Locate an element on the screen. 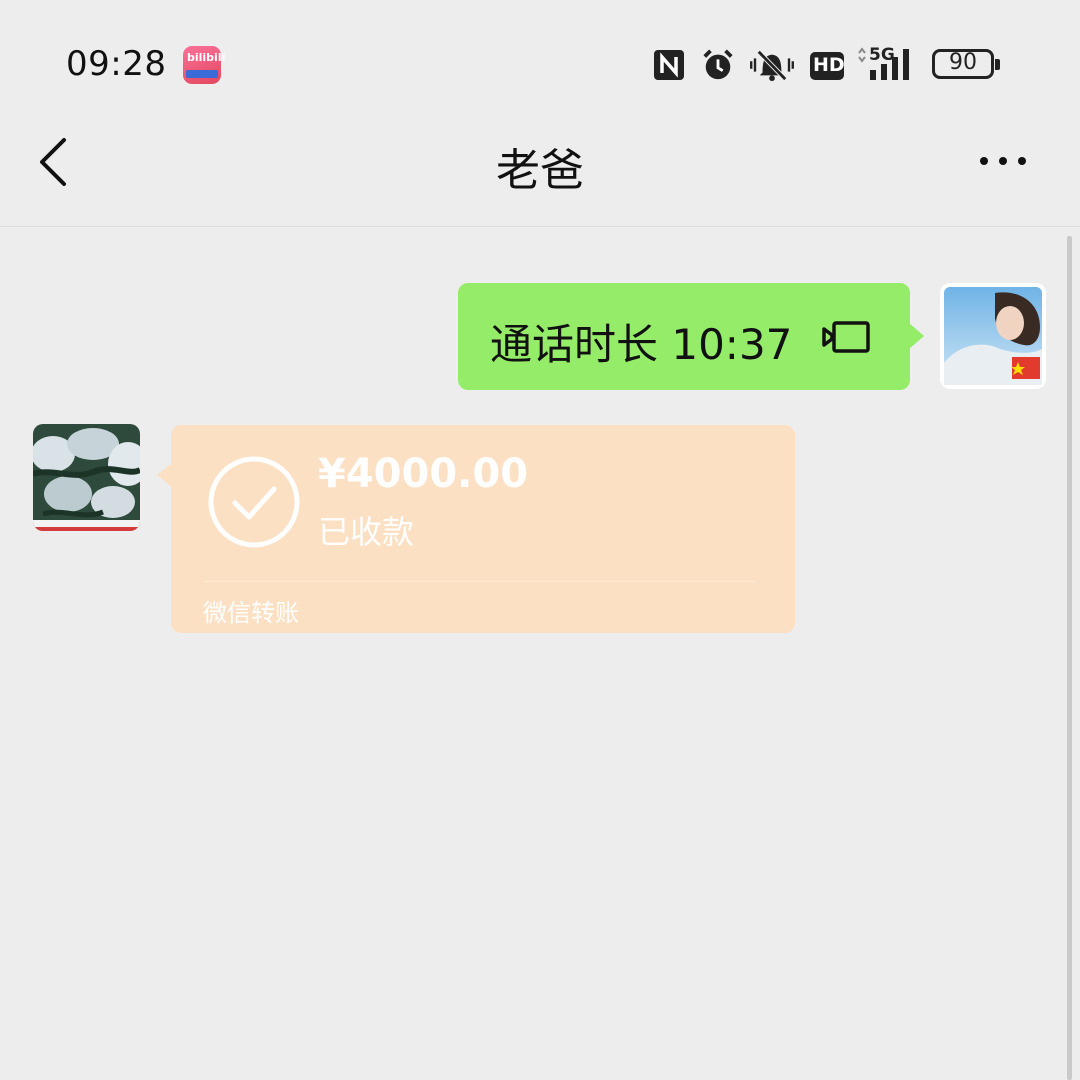  hd-label: HD is located at coordinates (829, 65).